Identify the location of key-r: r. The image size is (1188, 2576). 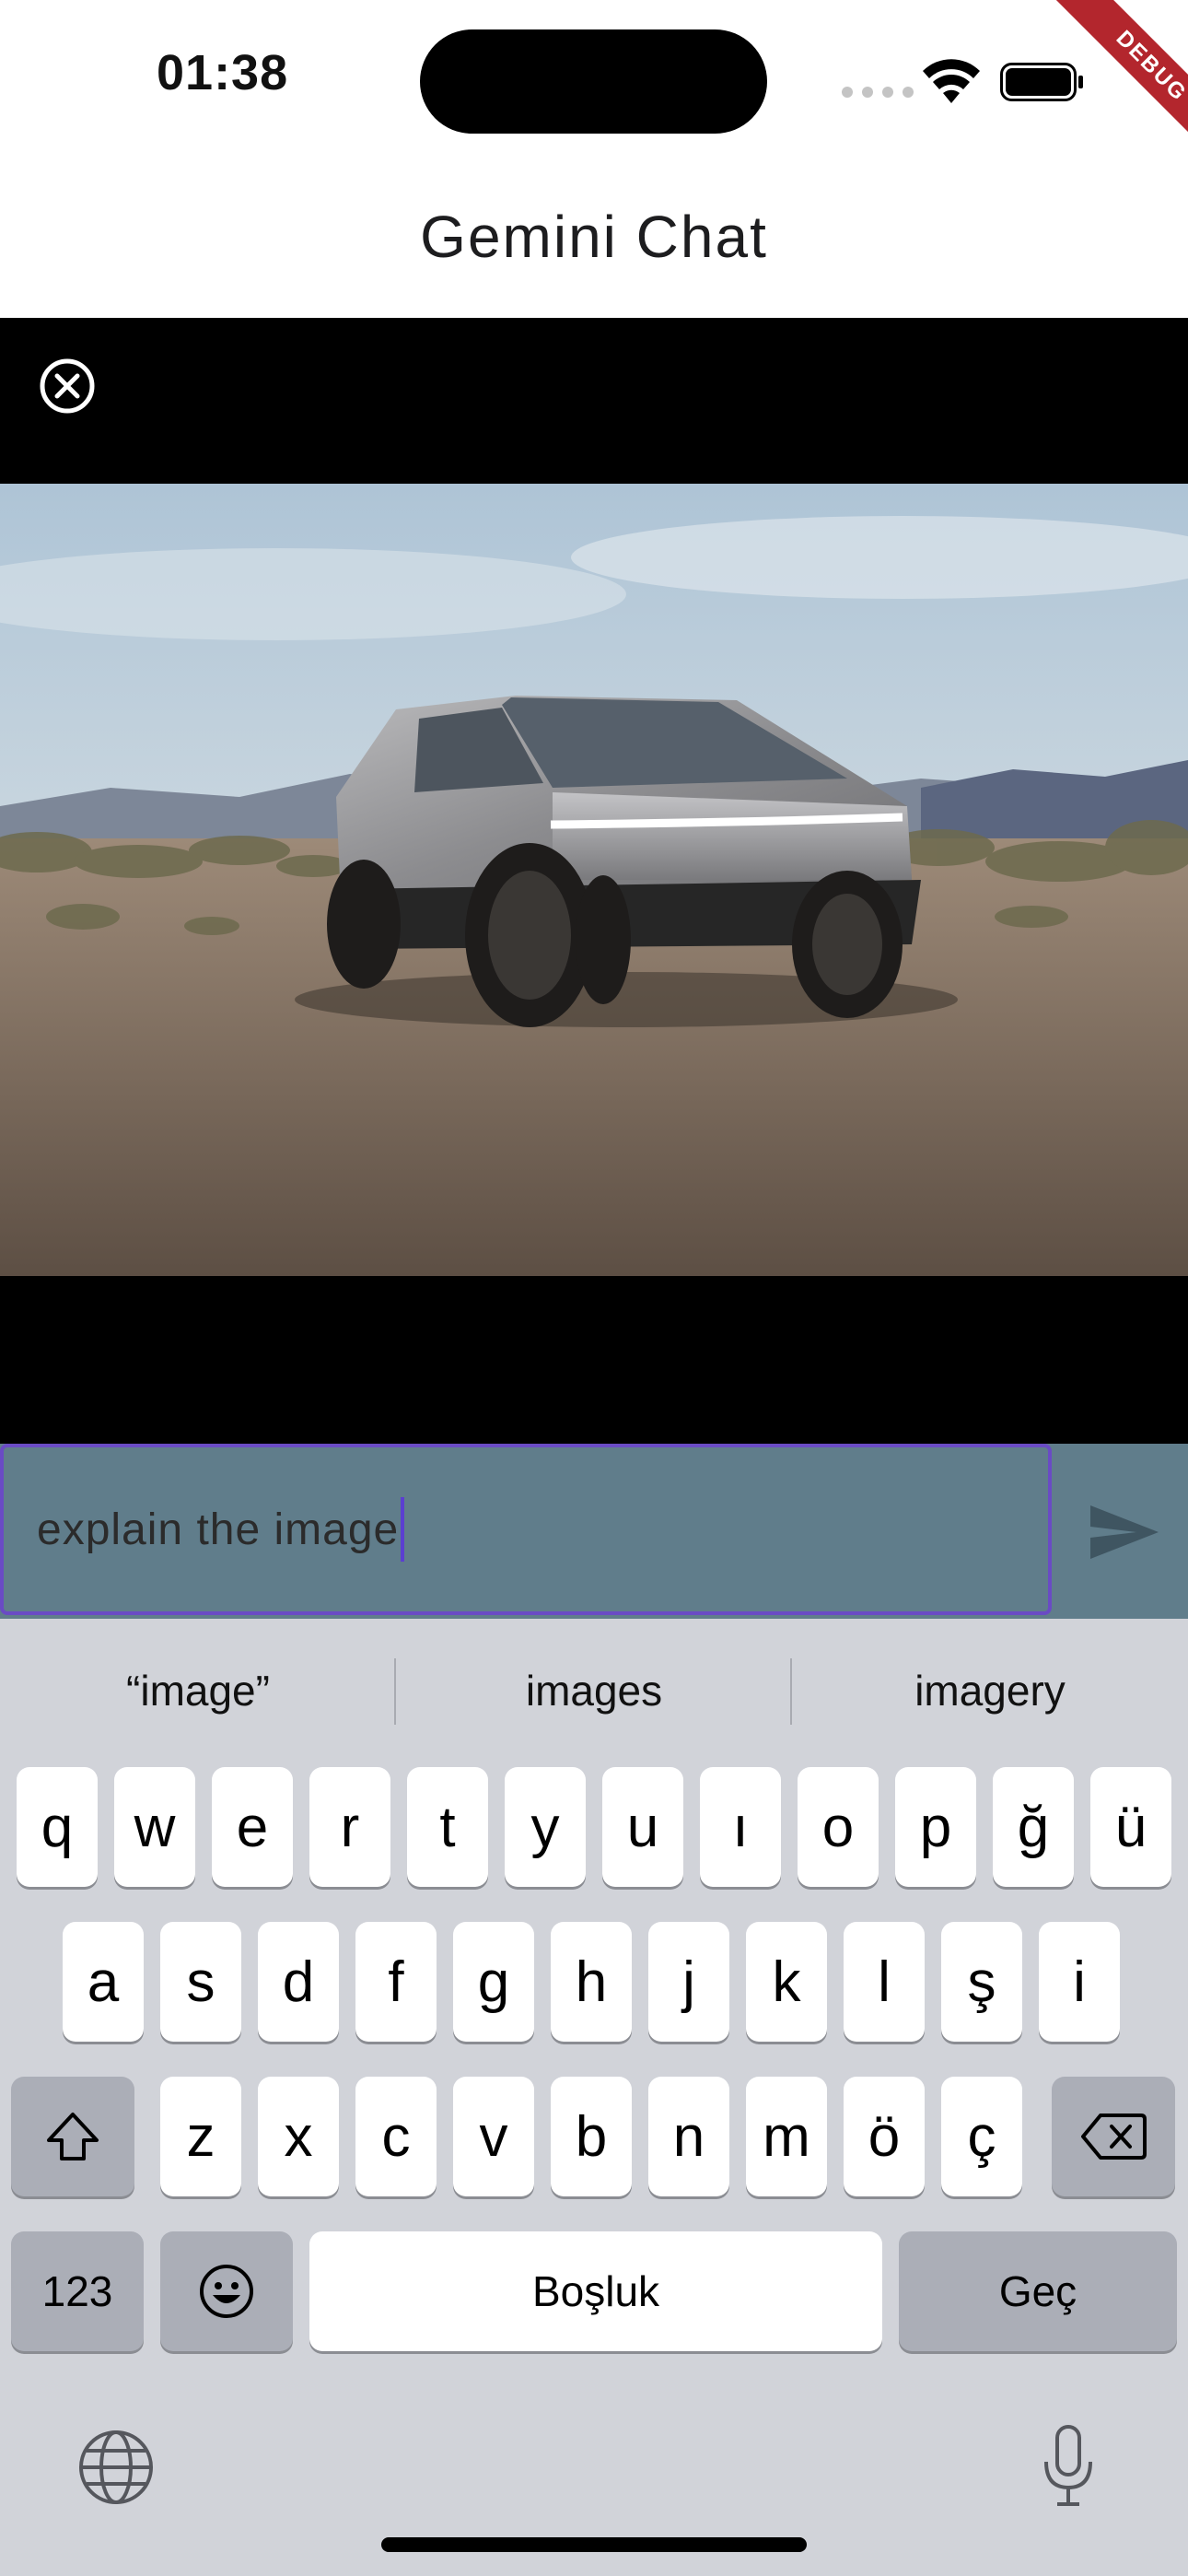
(349, 1827).